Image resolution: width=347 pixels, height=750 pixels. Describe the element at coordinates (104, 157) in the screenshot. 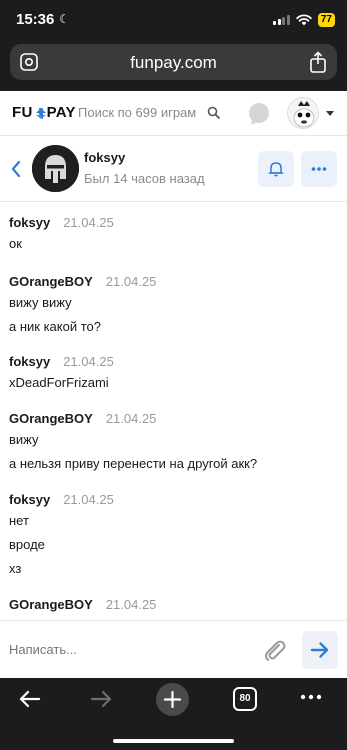

I see `contact-name: foksyy` at that location.